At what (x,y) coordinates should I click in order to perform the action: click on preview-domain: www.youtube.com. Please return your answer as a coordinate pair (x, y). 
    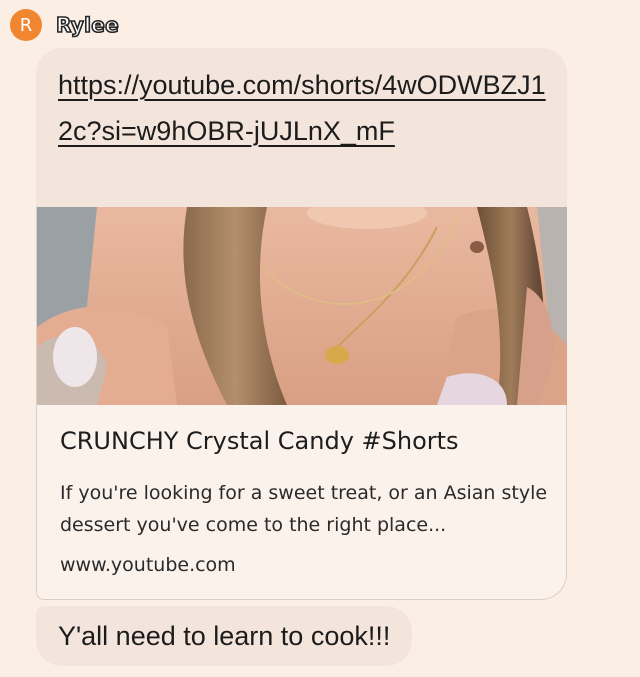
    Looking at the image, I should click on (148, 565).